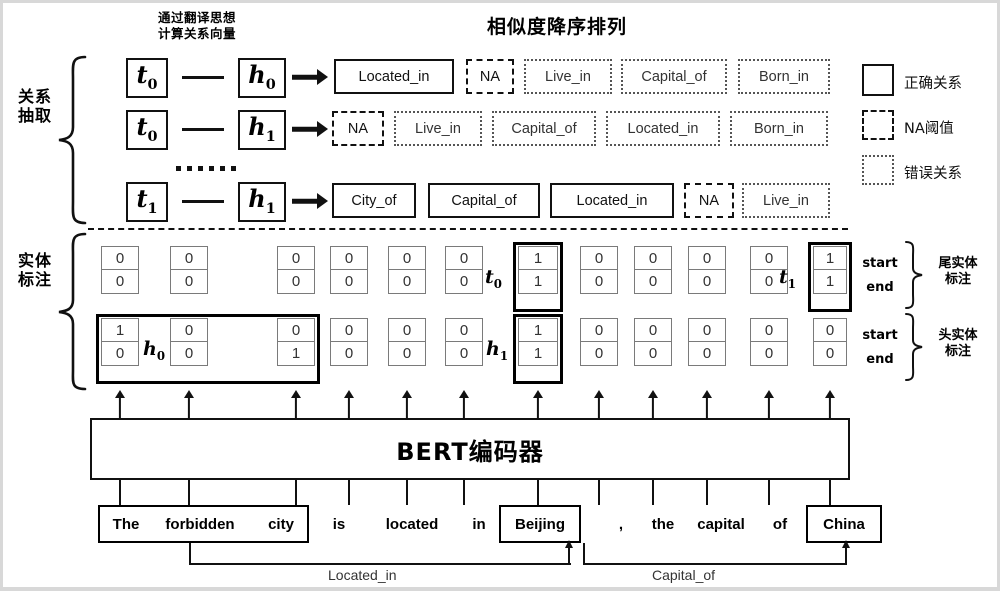 The image size is (1000, 591). Describe the element at coordinates (538, 354) in the screenshot. I see `tag-cell-head-end-6: 1` at that location.